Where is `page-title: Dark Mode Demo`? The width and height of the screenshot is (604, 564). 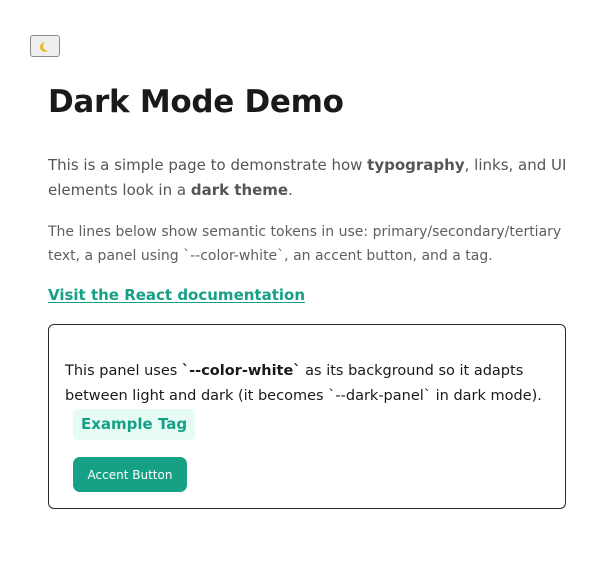
page-title: Dark Mode Demo is located at coordinates (196, 102).